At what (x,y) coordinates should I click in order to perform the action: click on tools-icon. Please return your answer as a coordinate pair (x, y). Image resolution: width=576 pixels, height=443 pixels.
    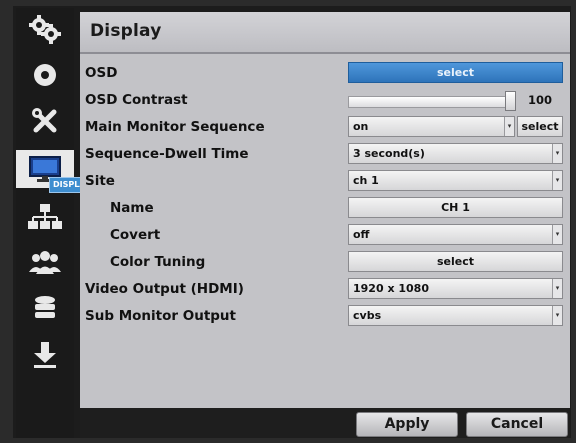
    Looking at the image, I should click on (44, 120).